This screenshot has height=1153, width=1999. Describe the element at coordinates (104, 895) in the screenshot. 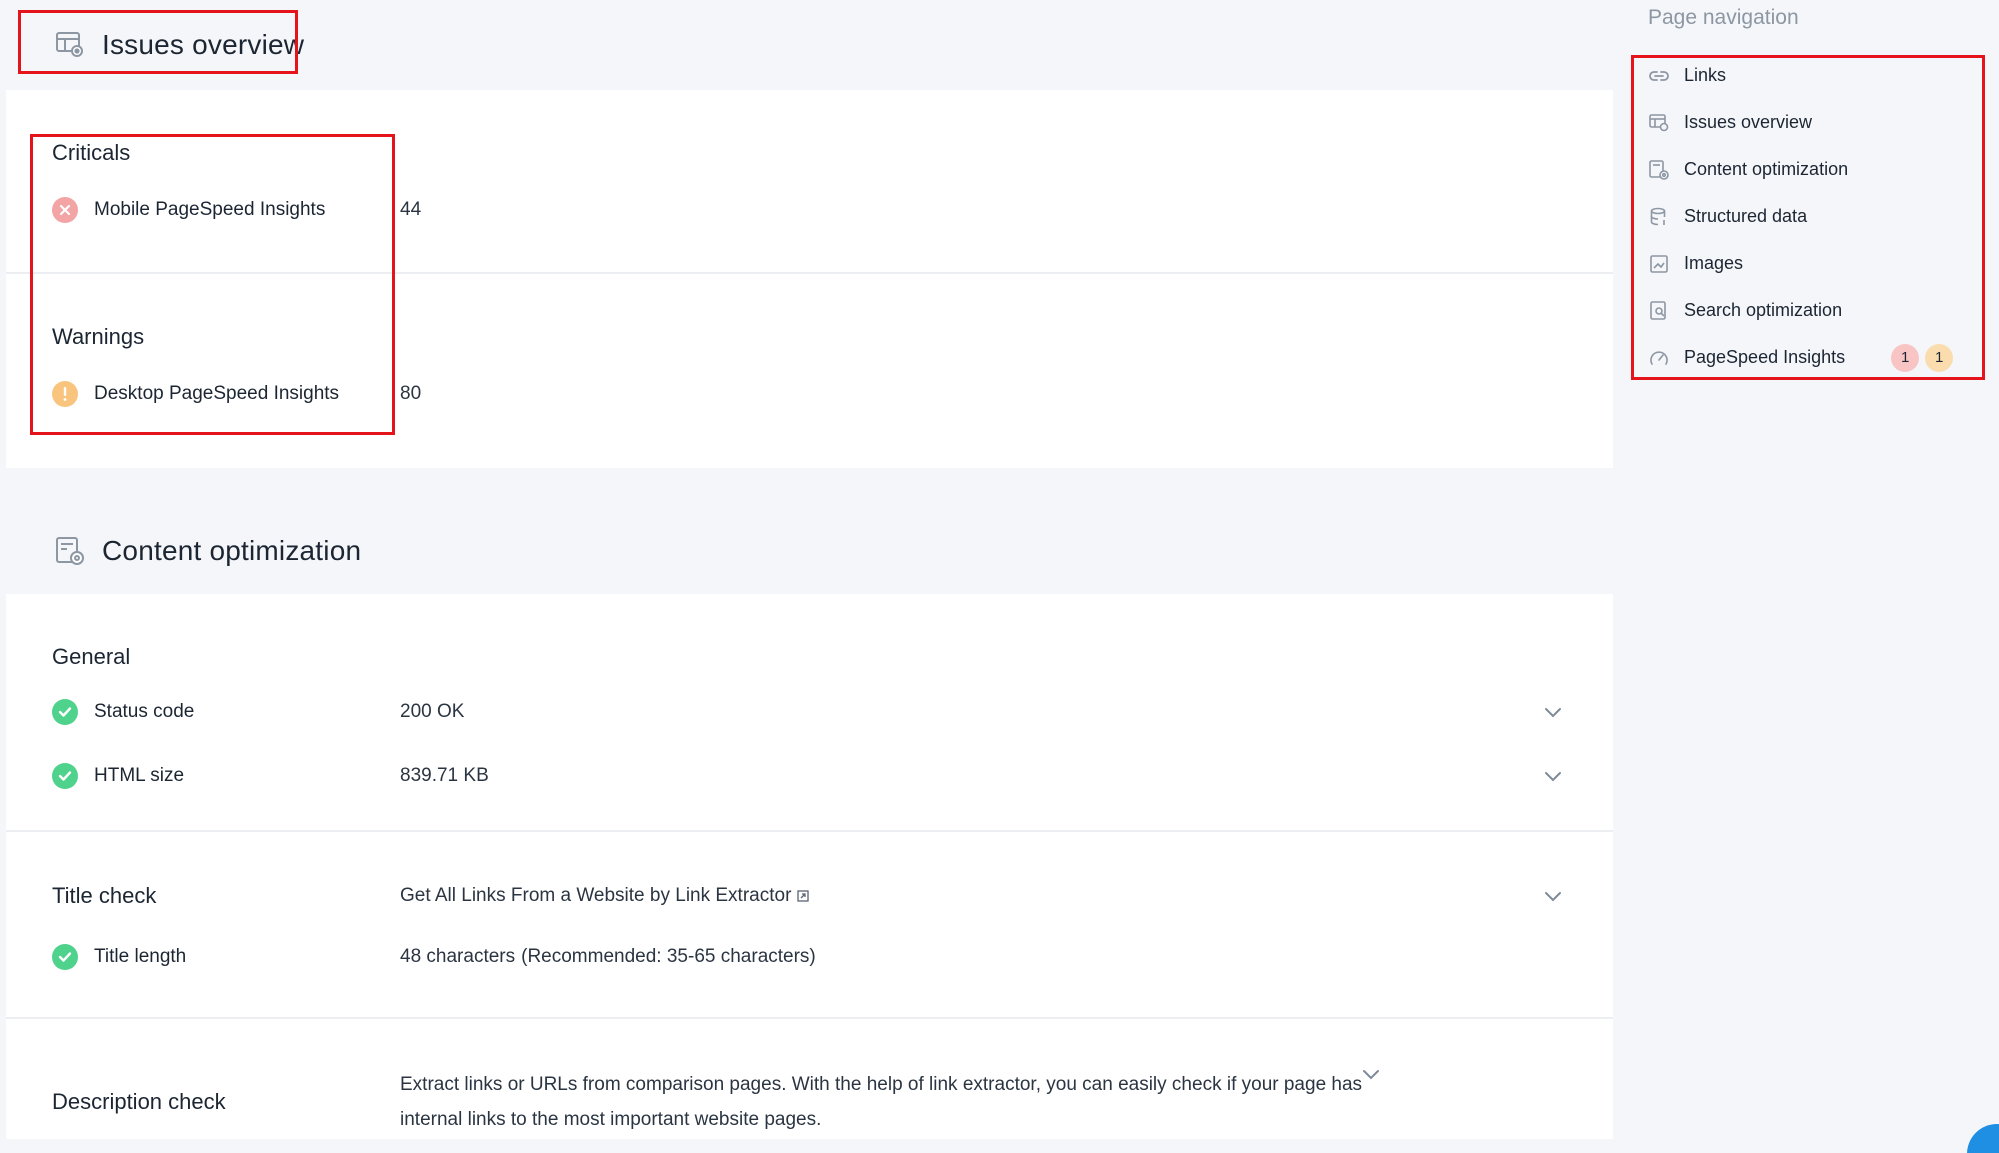

I see `group-title: Title check` at that location.